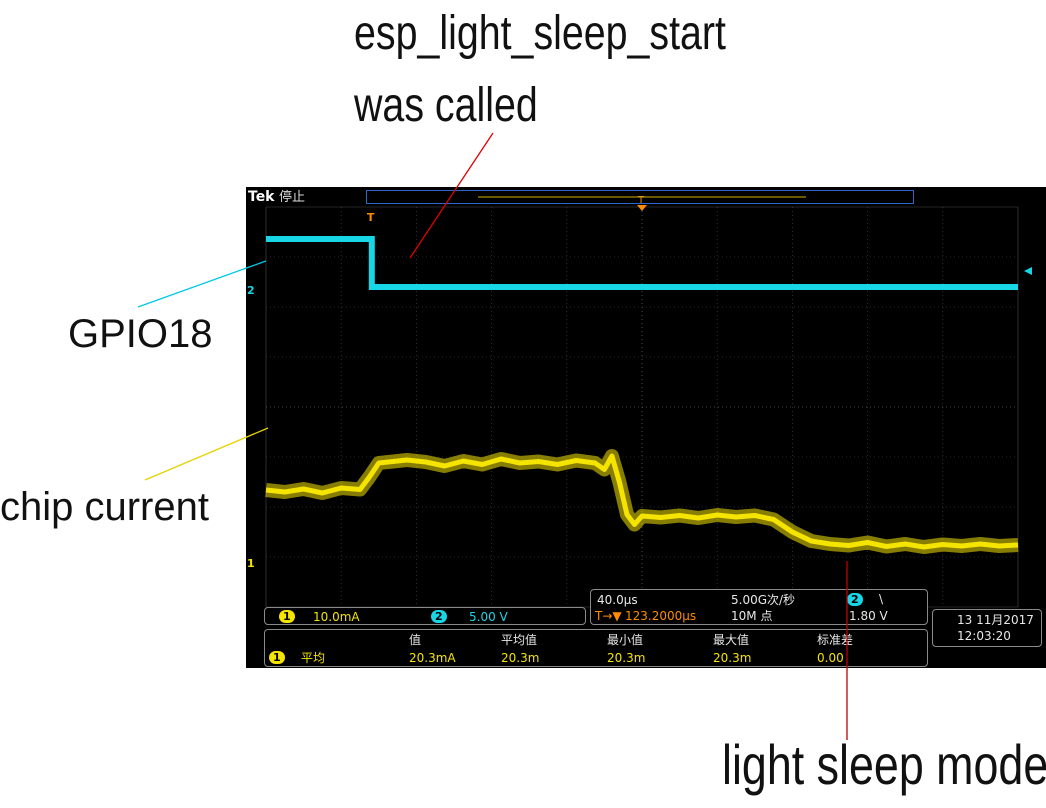  Describe the element at coordinates (292, 197) in the screenshot. I see `acquisition-state: 停止` at that location.